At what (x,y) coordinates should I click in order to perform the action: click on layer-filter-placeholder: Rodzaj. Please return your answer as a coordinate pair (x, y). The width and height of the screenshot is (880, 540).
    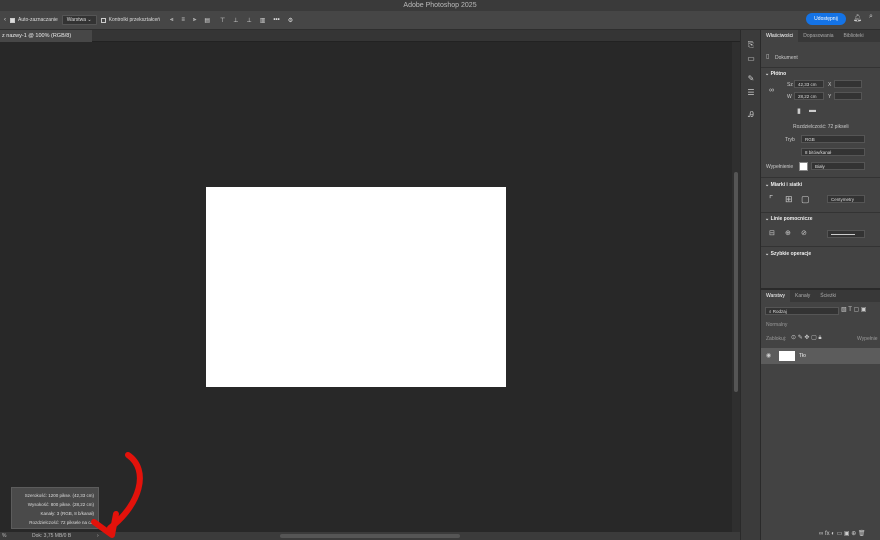
    Looking at the image, I should click on (779, 311).